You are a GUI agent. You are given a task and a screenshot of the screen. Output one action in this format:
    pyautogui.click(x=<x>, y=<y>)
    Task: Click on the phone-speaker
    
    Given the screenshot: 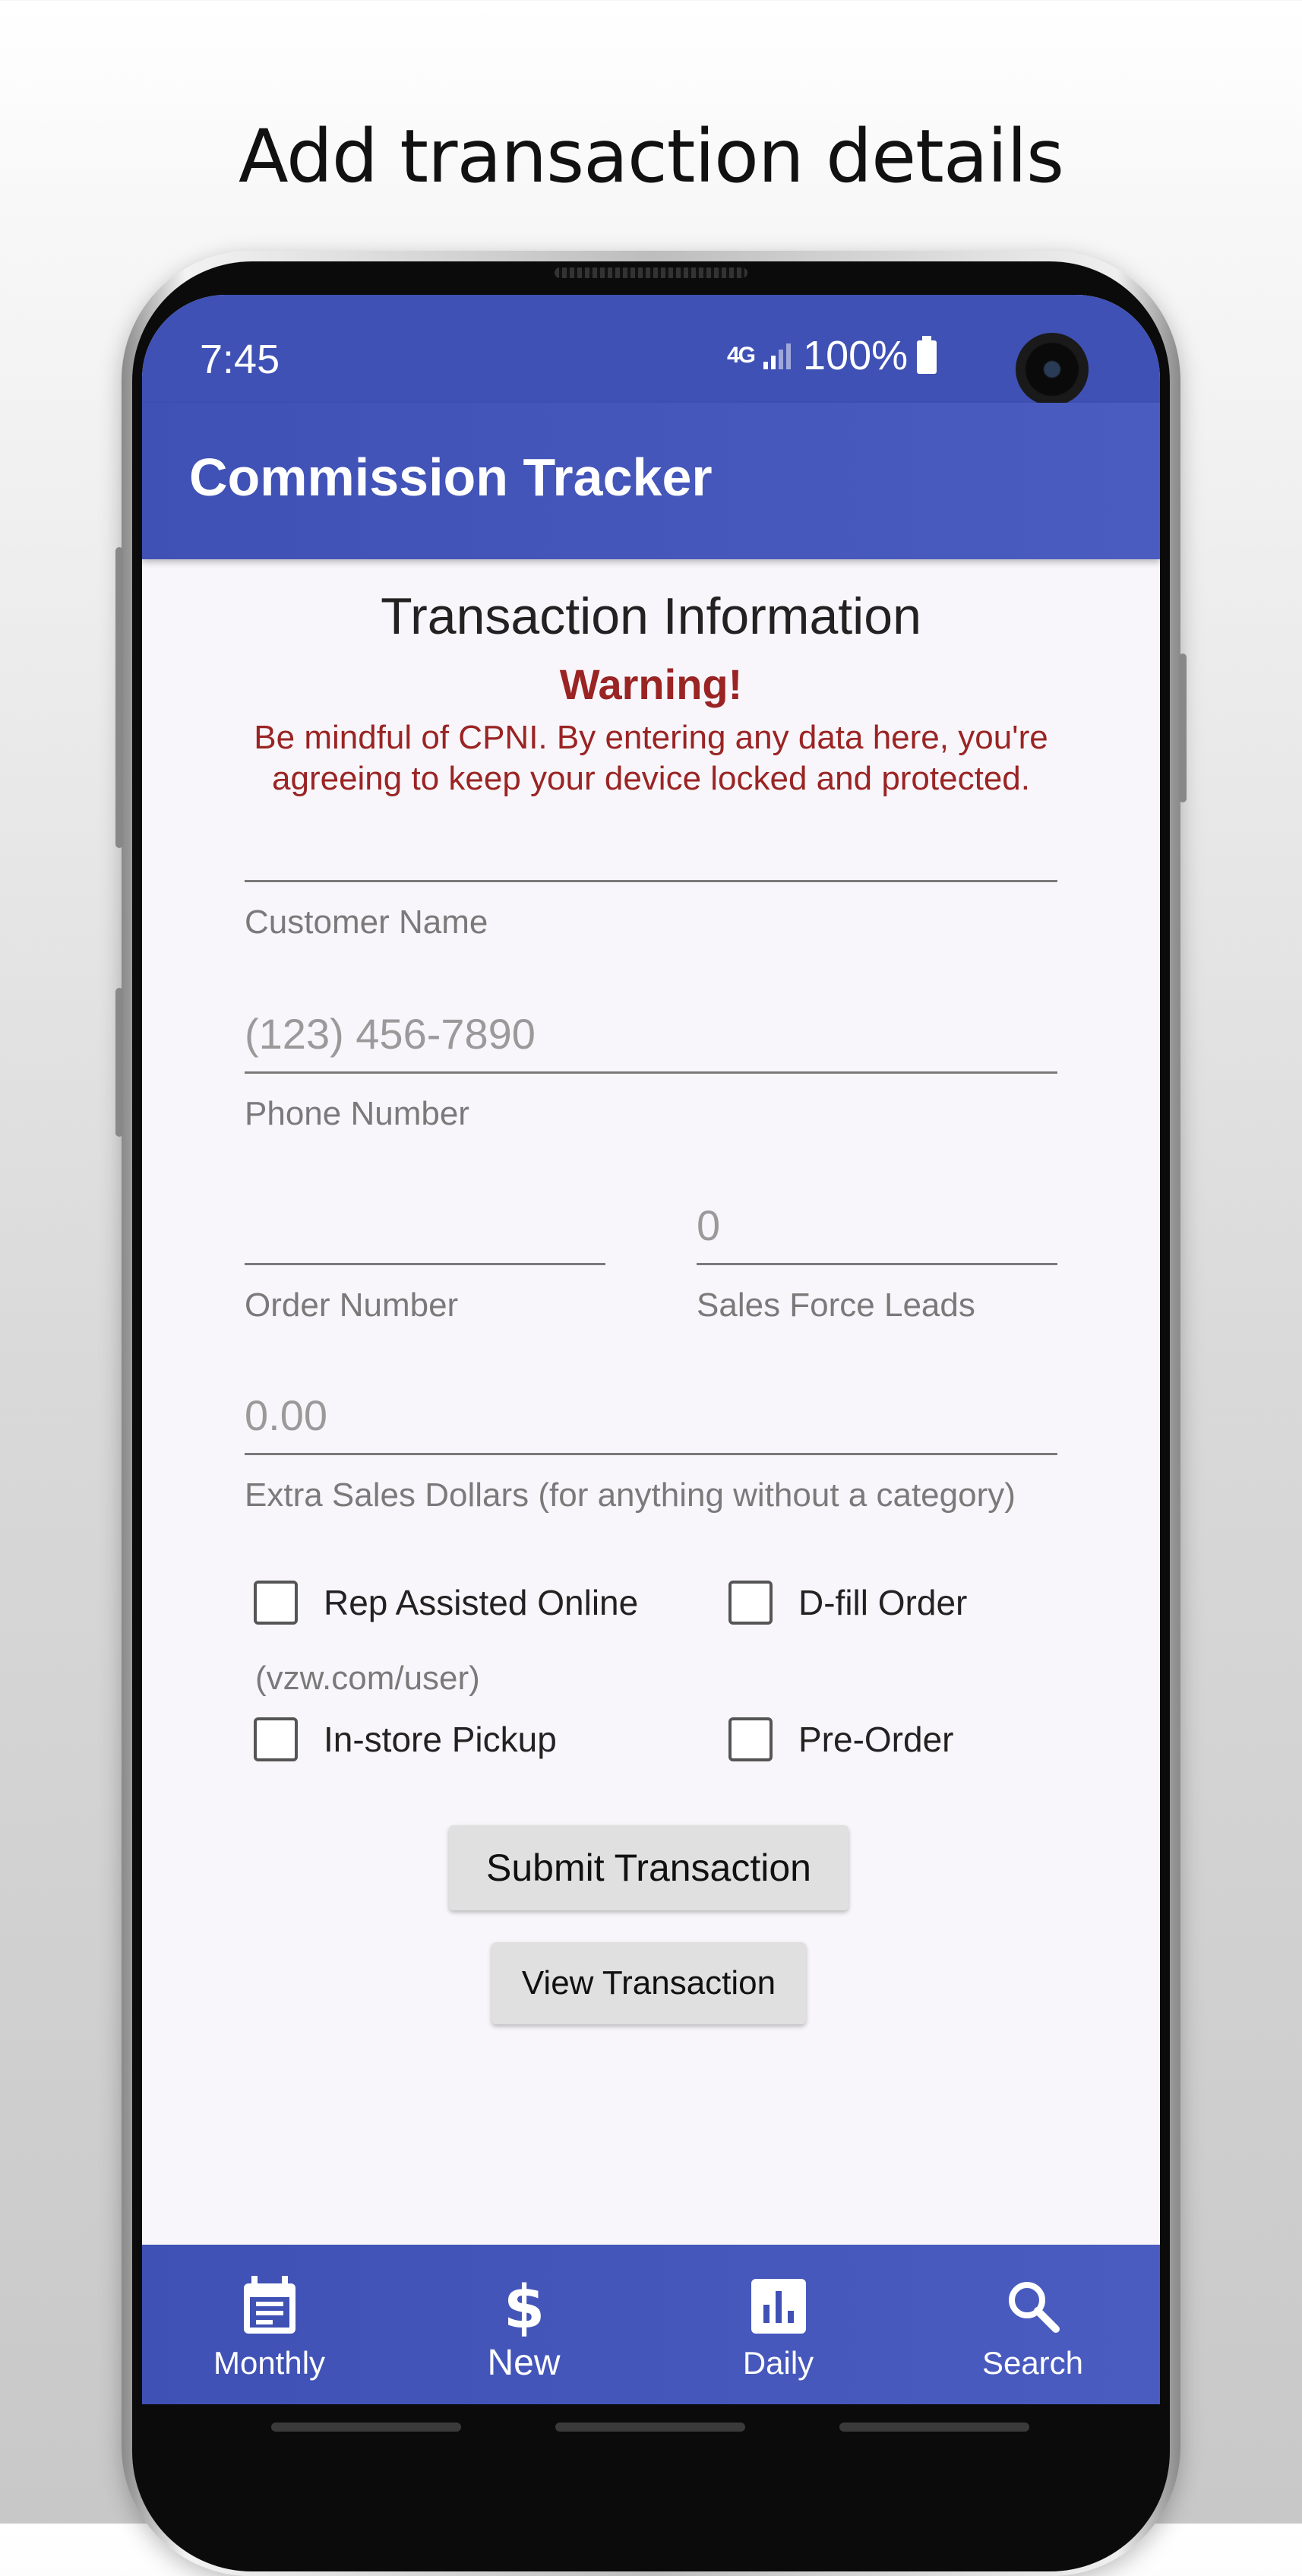 What is the action you would take?
    pyautogui.click(x=651, y=272)
    